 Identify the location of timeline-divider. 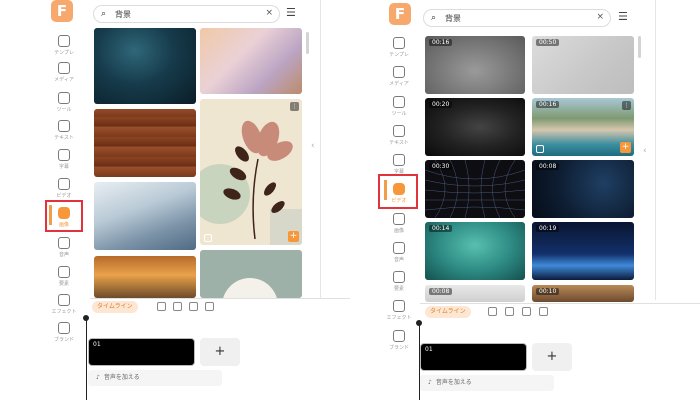
(220, 298).